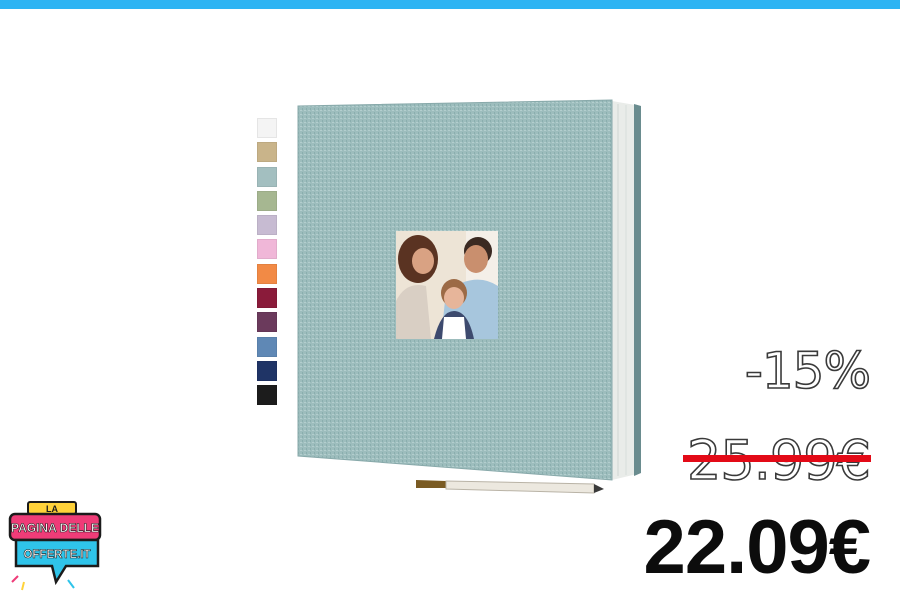  I want to click on color-swatch-white, so click(267, 128).